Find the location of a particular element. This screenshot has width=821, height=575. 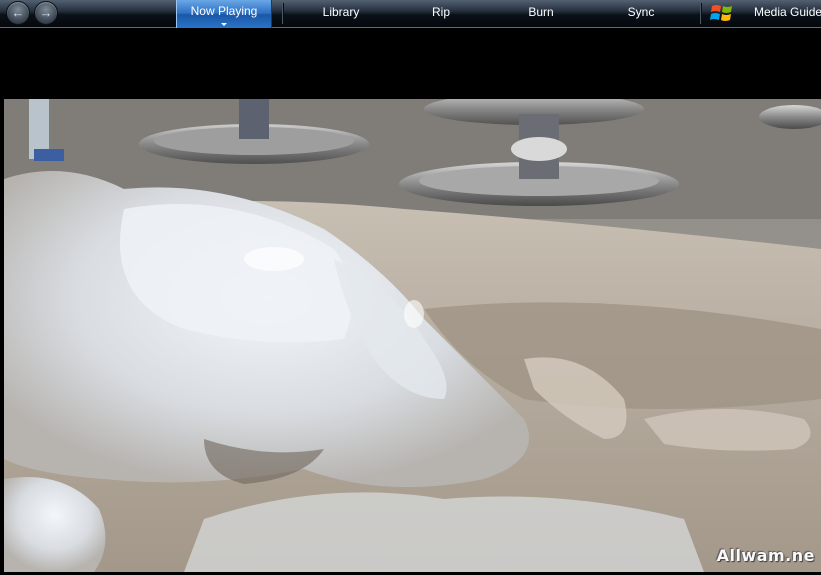

tab-library: Library is located at coordinates (341, 14).